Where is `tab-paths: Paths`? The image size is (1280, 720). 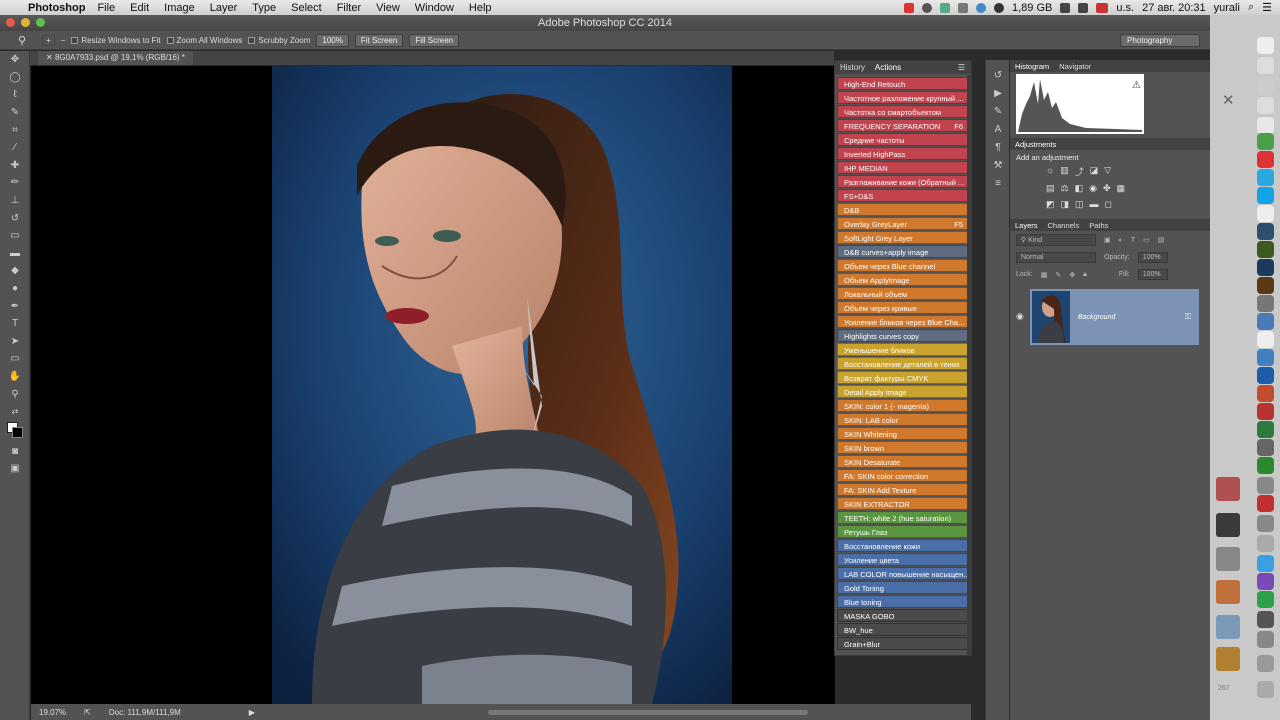 tab-paths: Paths is located at coordinates (1098, 225).